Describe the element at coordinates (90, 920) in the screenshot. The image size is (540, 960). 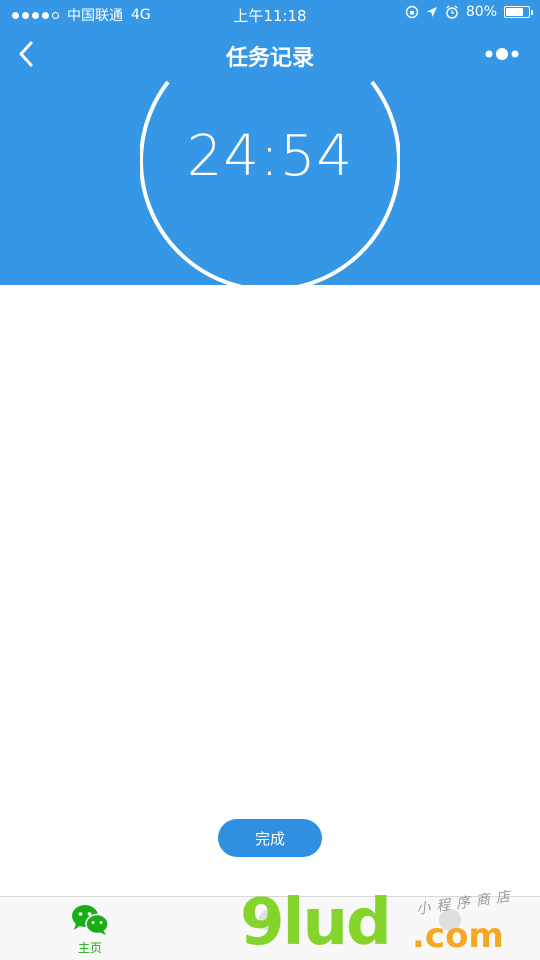
I see `wechat-icon` at that location.